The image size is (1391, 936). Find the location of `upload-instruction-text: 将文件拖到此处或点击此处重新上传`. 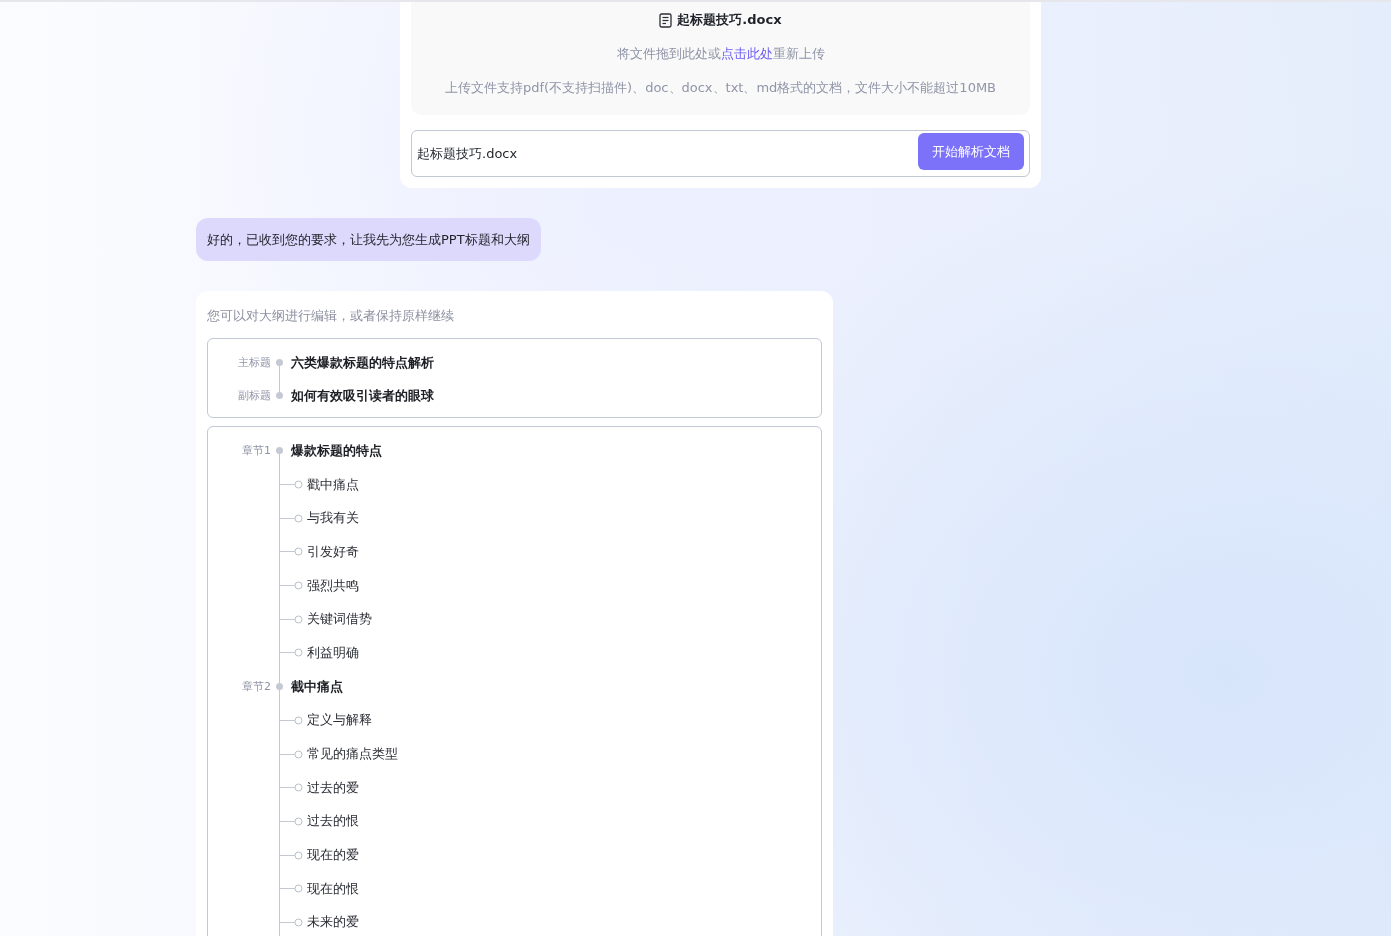

upload-instruction-text: 将文件拖到此处或点击此处重新上传 is located at coordinates (720, 54).